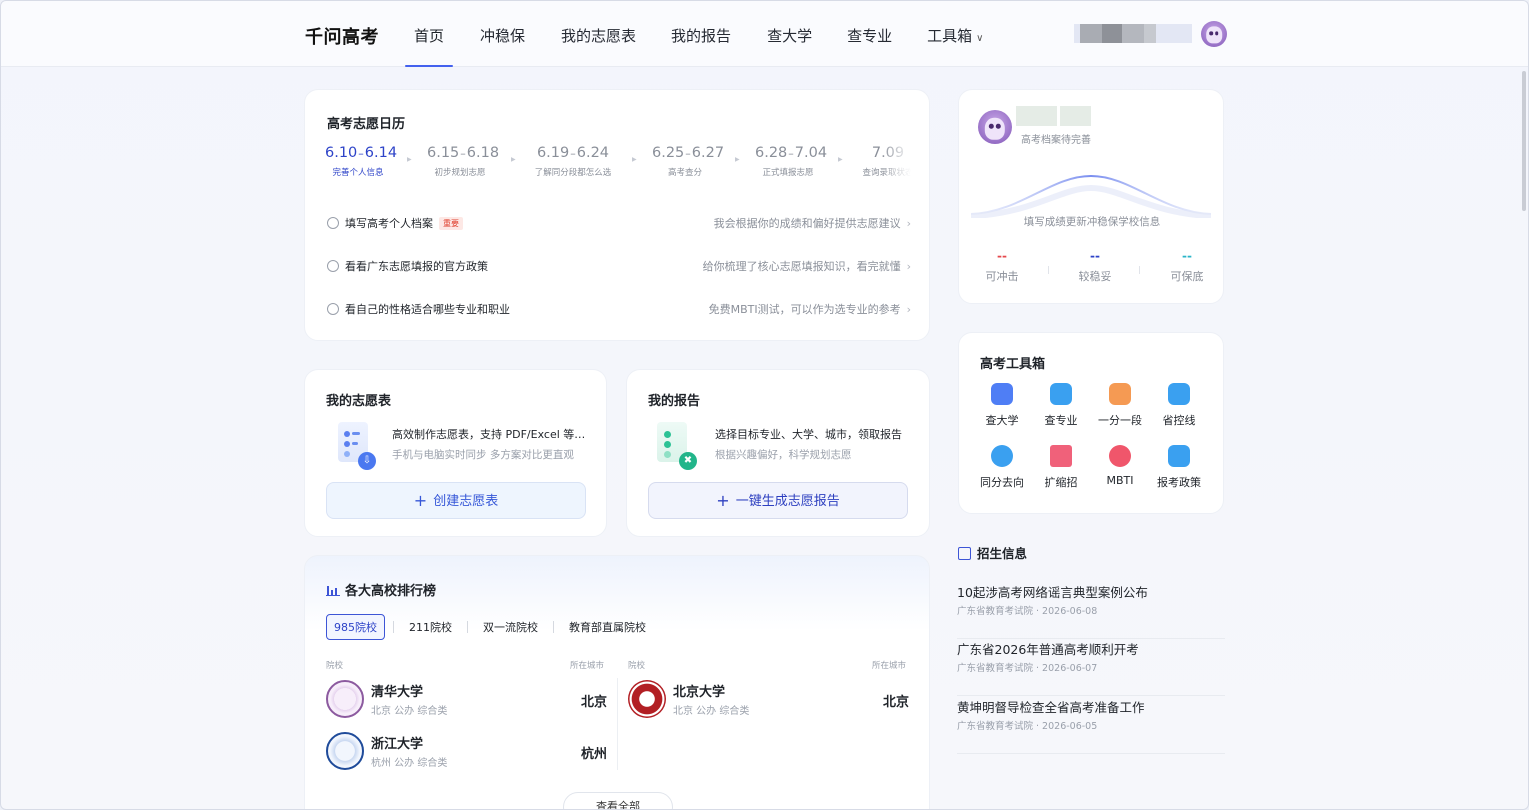 The height and width of the screenshot is (810, 1529). Describe the element at coordinates (342, 36) in the screenshot. I see `site-logo: 千问高考` at that location.